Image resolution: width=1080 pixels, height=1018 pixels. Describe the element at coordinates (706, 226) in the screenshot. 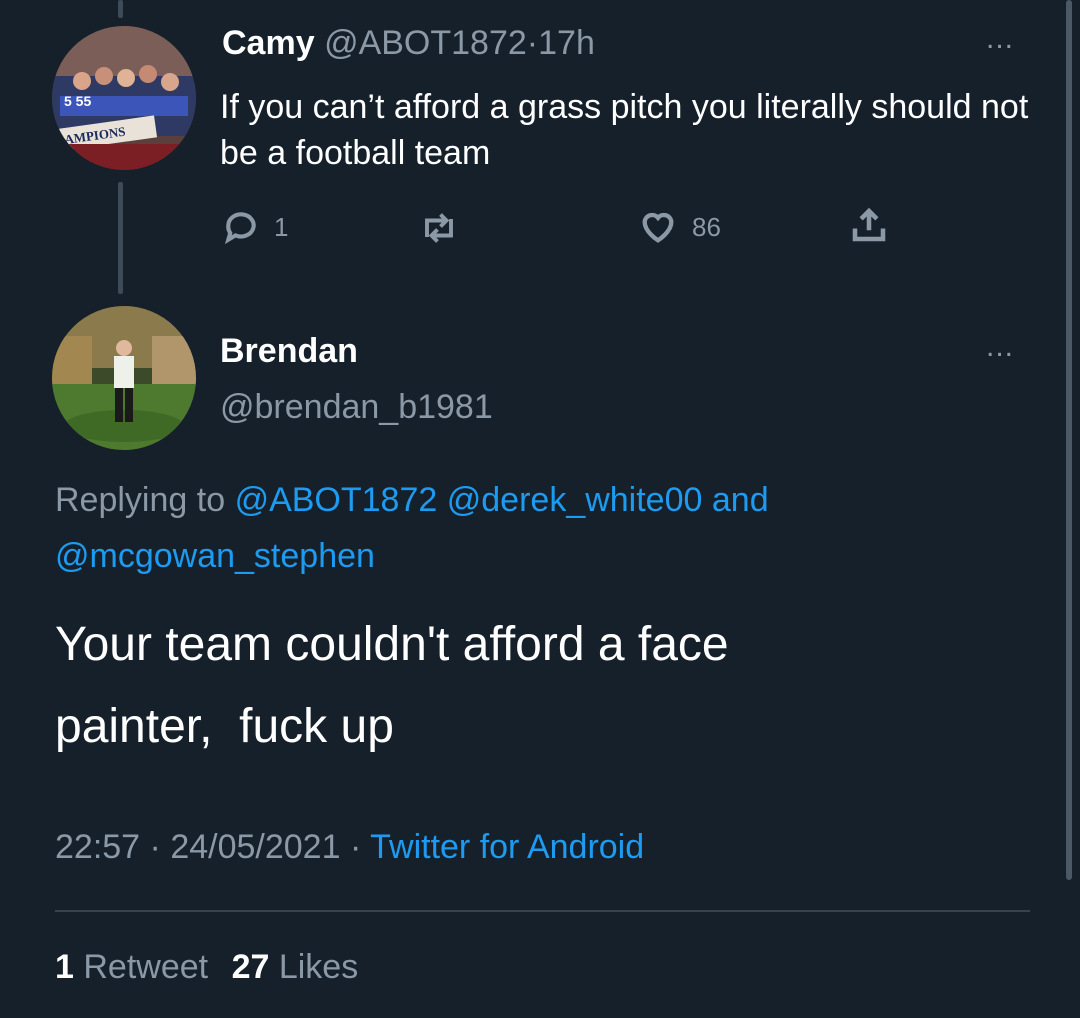

I see `like-count: 86` at that location.